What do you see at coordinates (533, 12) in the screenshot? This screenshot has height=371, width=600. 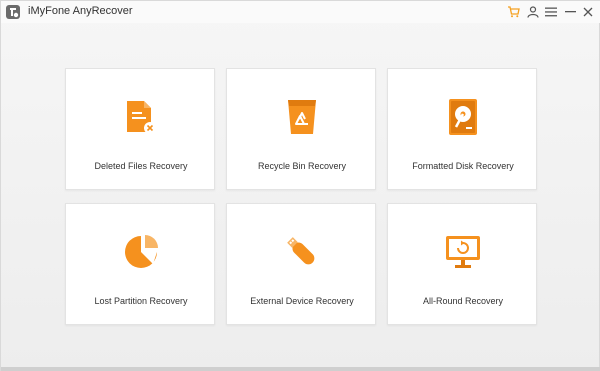 I see `user-icon` at bounding box center [533, 12].